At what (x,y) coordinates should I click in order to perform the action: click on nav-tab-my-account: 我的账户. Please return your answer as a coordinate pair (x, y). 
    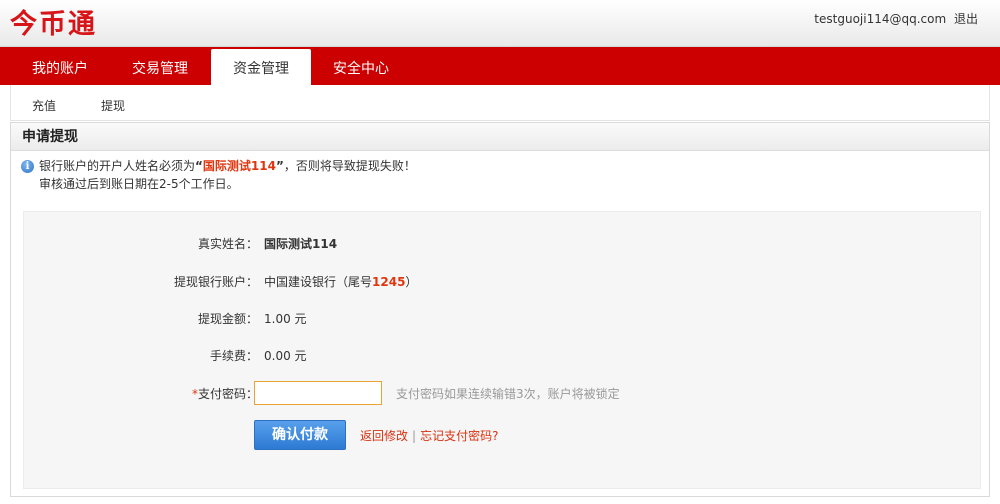
    Looking at the image, I should click on (60, 67).